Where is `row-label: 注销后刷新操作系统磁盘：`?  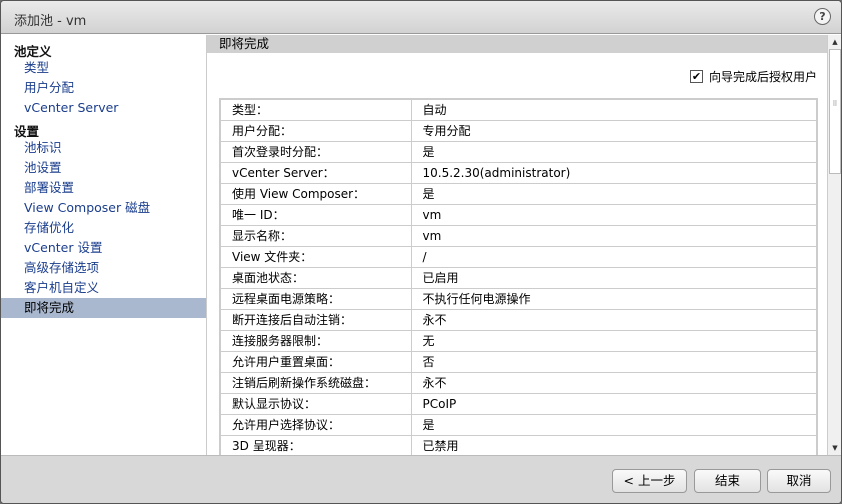
row-label: 注销后刷新操作系统磁盘： is located at coordinates (316, 383).